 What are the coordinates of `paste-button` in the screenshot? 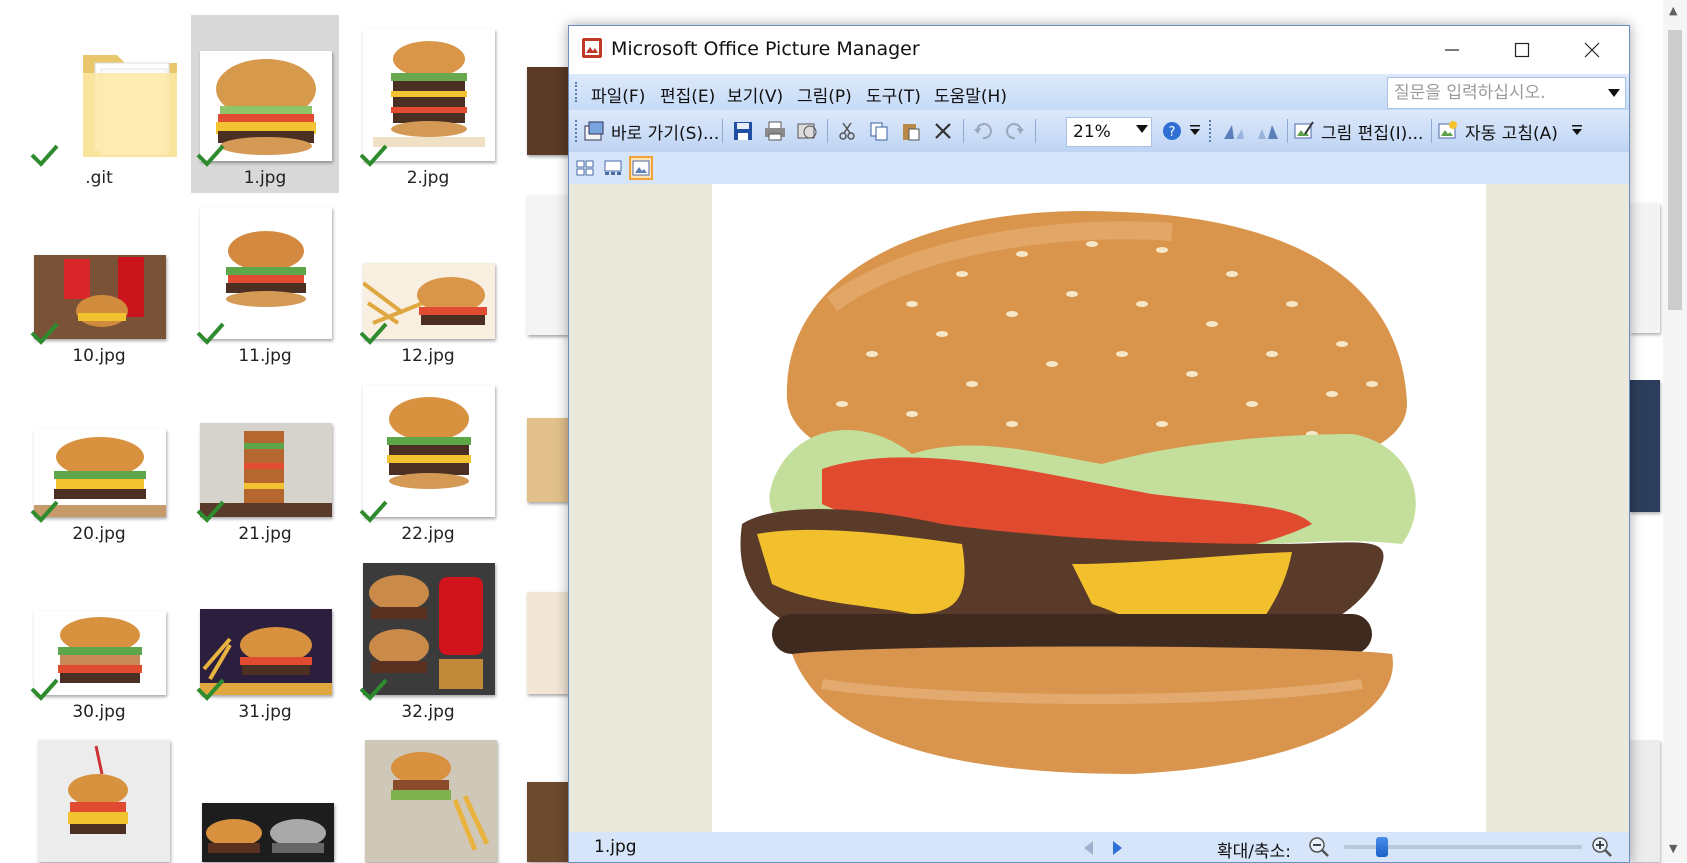 It's located at (911, 131).